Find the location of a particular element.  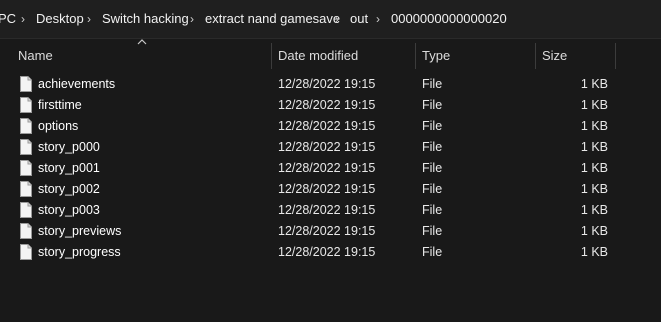

file-name: firsttime is located at coordinates (60, 105).